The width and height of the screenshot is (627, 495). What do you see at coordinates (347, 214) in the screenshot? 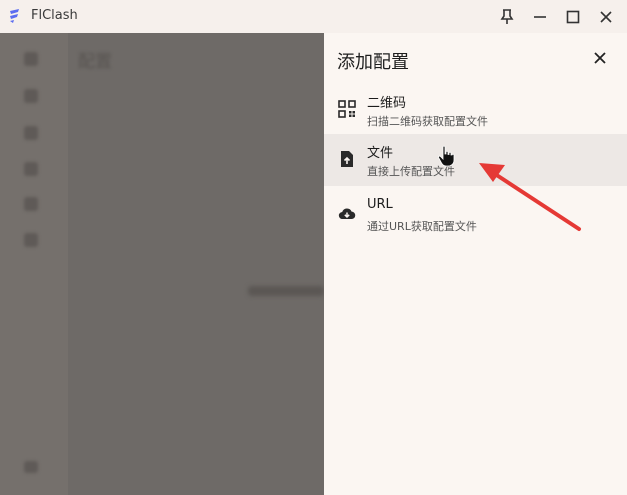
I see `cloud-download-icon` at bounding box center [347, 214].